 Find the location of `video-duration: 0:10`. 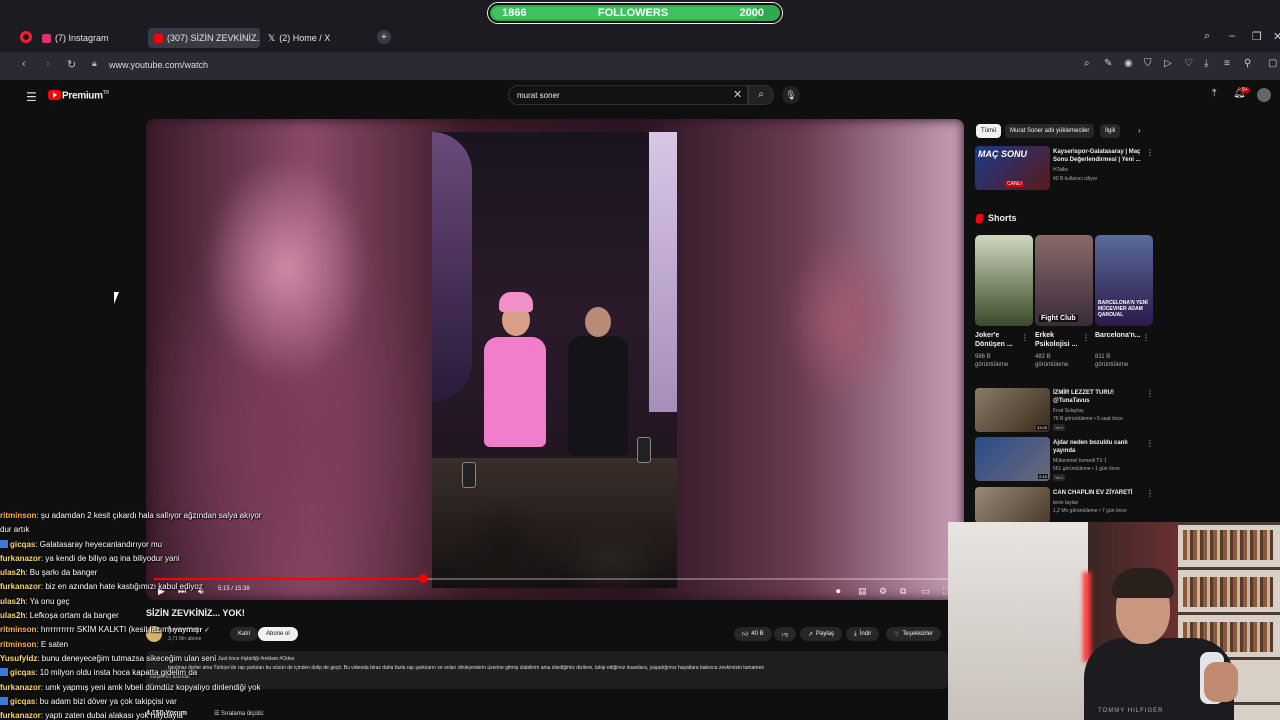

video-duration: 0:10 is located at coordinates (1043, 476).